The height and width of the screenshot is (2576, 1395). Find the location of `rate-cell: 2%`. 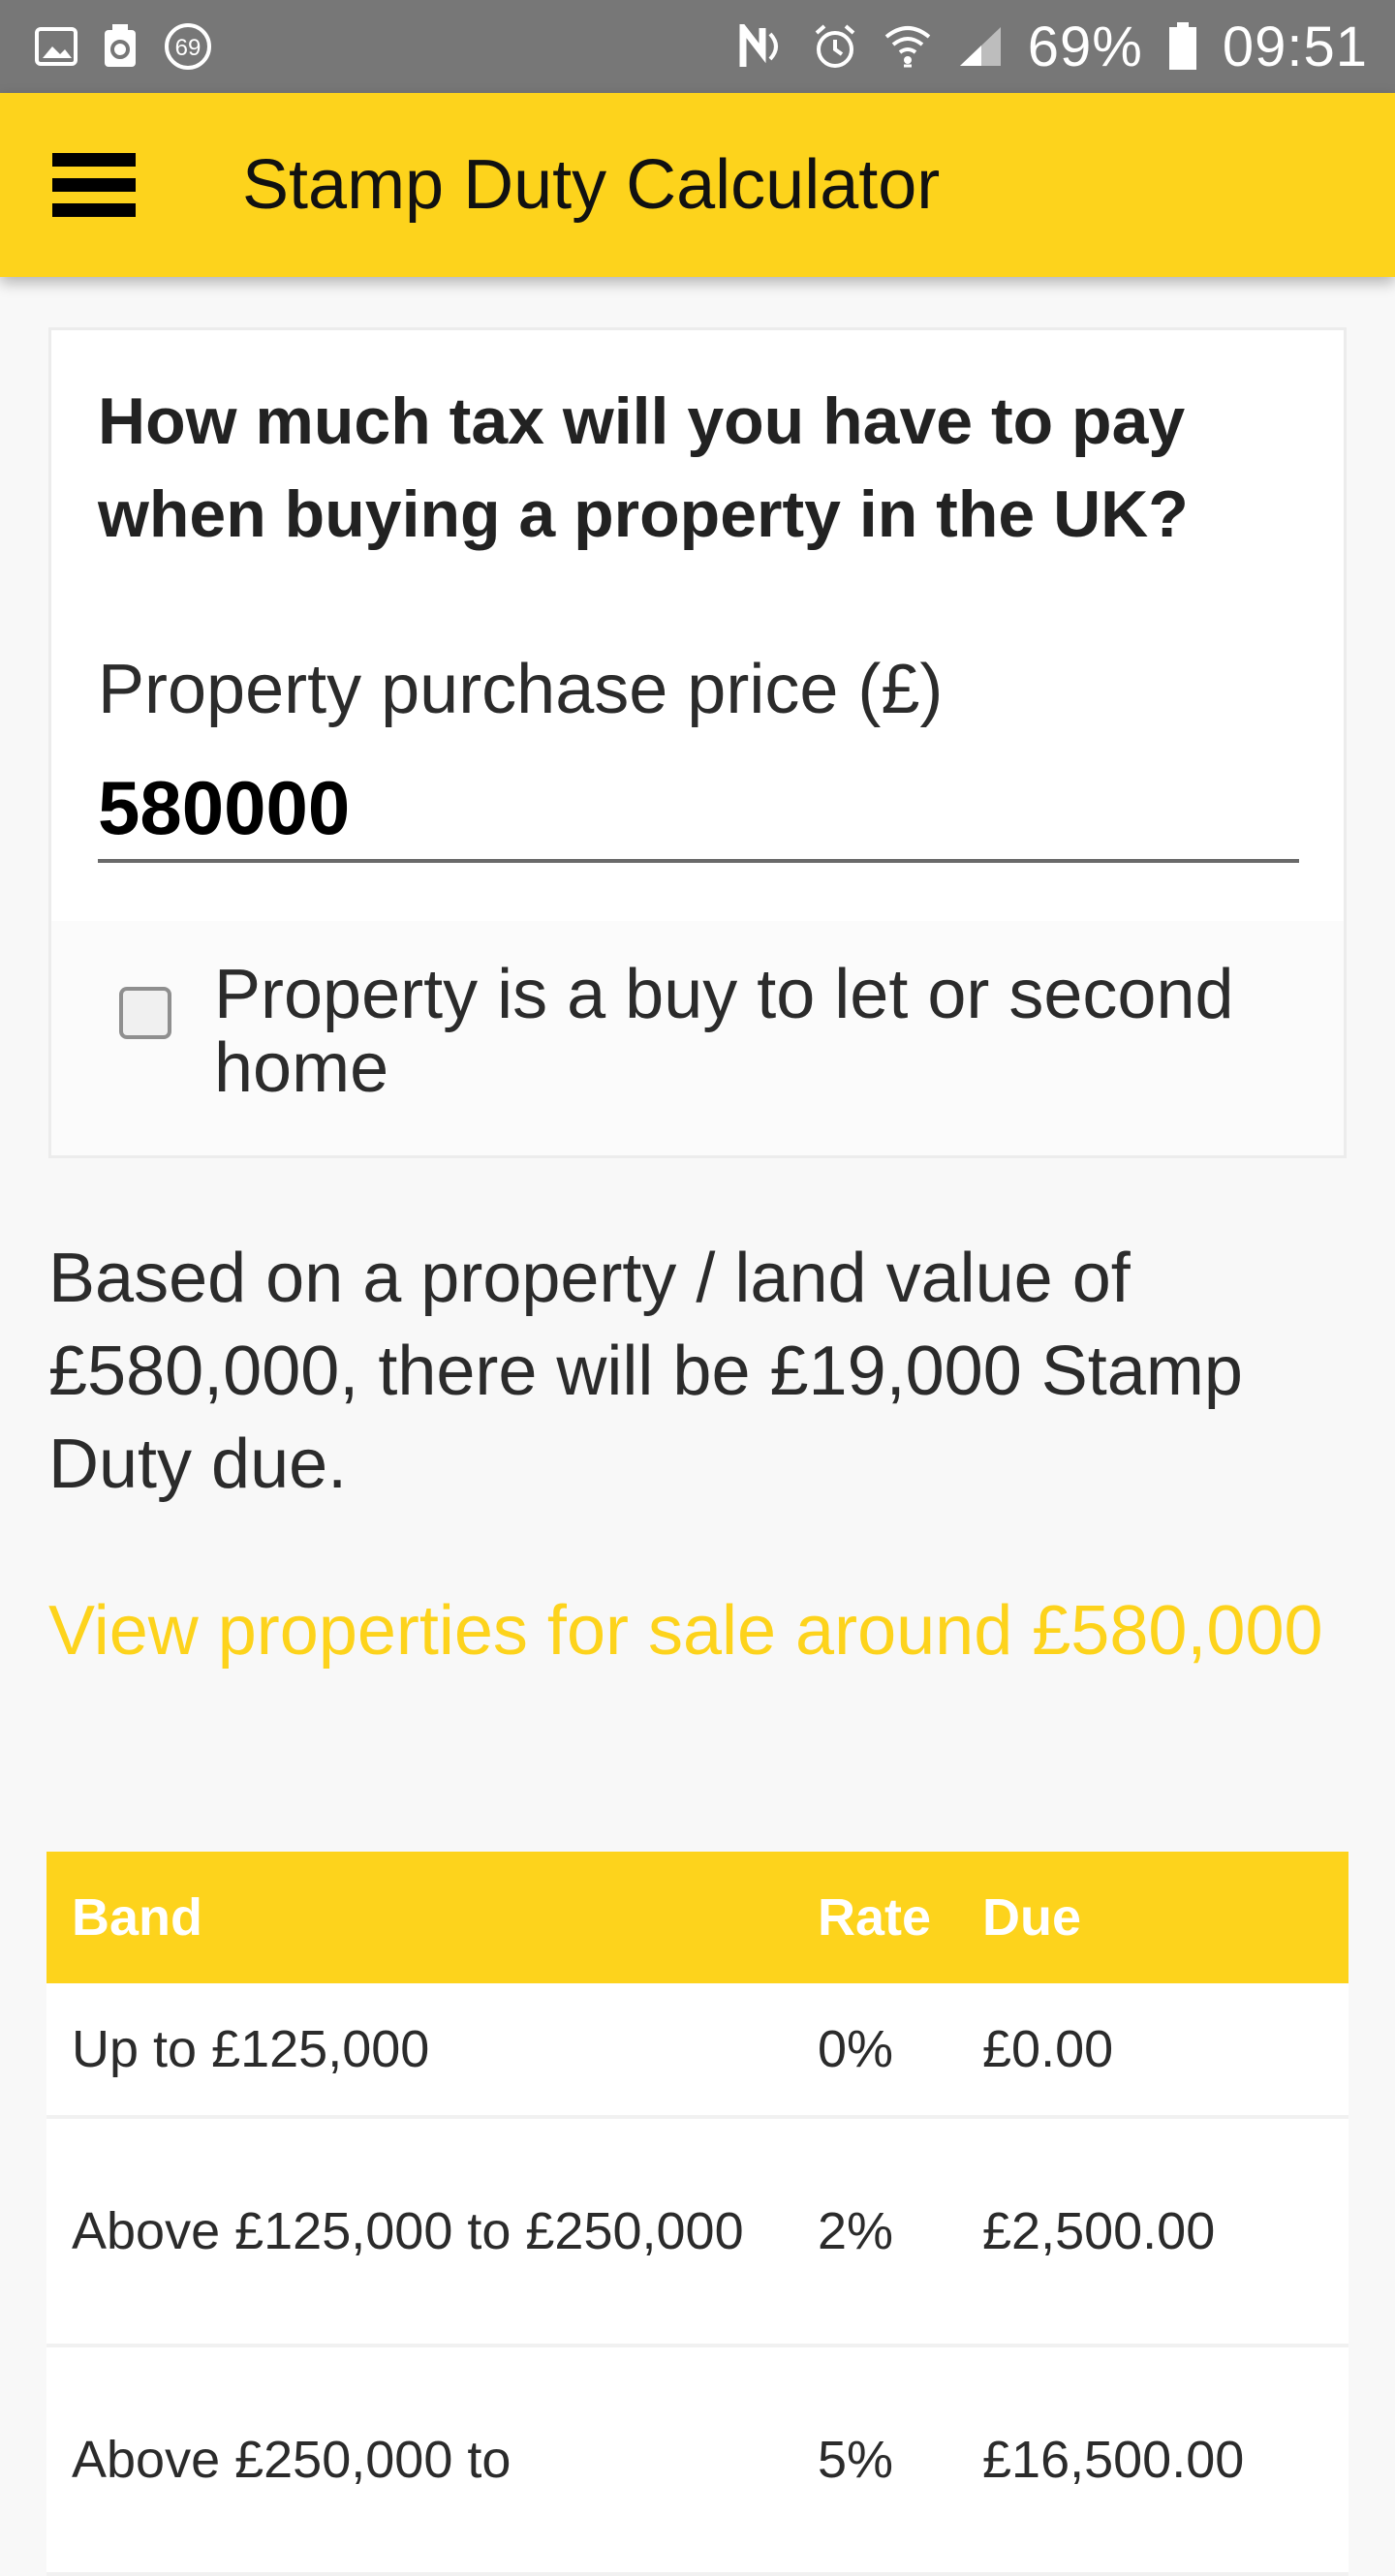

rate-cell: 2% is located at coordinates (874, 2232).